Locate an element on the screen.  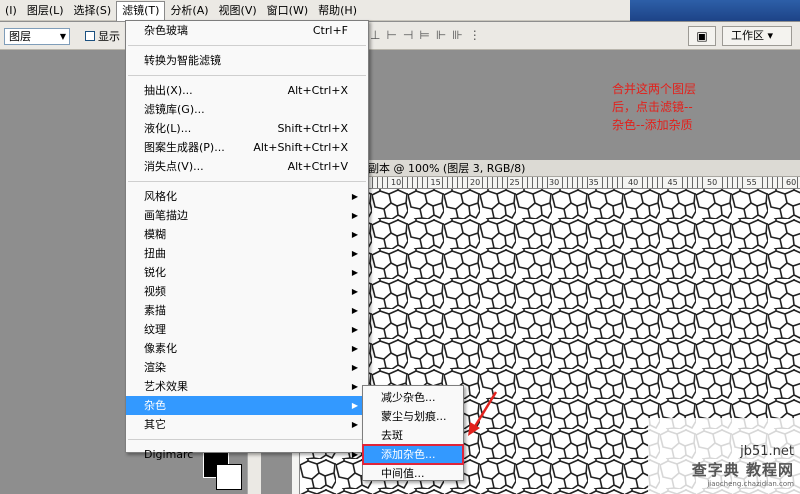
filter-menu-item: 其它 ▶ is located at coordinates (247, 424).